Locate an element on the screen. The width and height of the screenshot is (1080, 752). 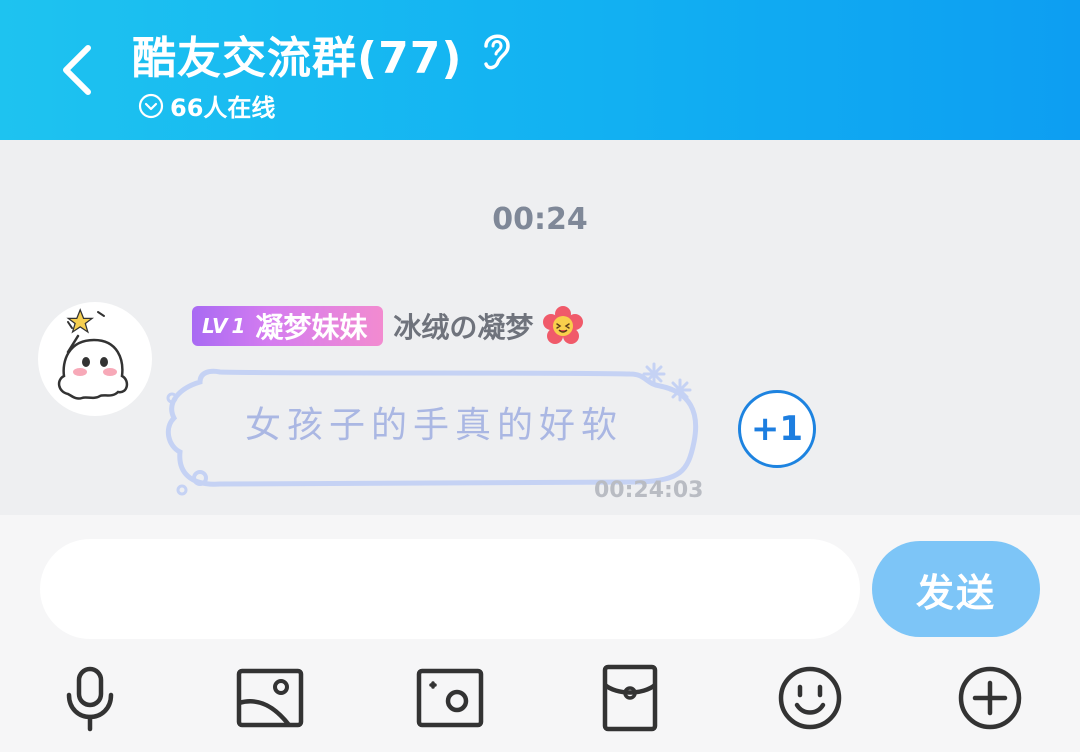
camera-icon is located at coordinates (450, 698).